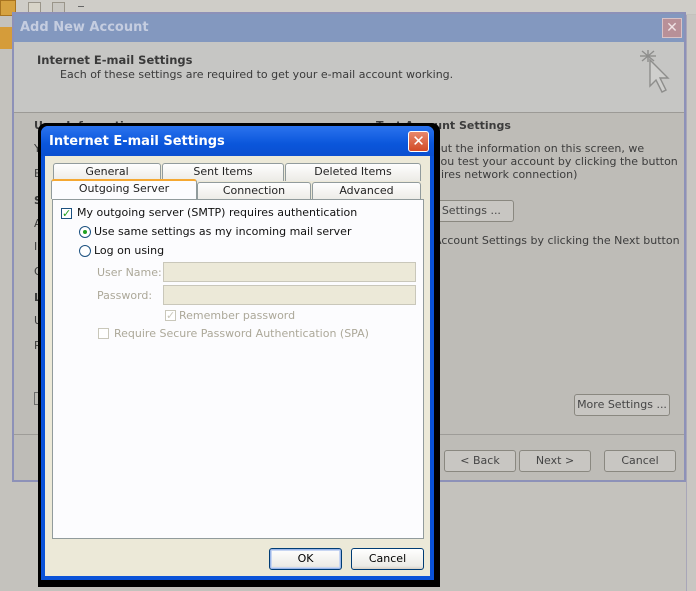 The image size is (696, 591). I want to click on test-text-line: out the information on this screen, we, so click(539, 148).